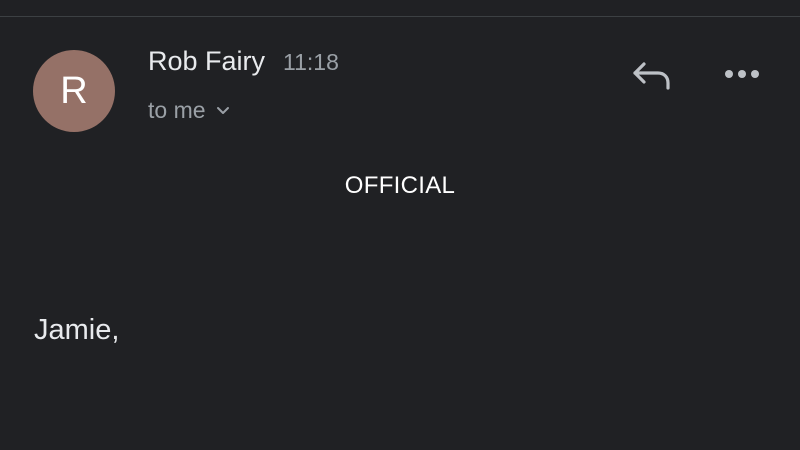 This screenshot has height=450, width=800. I want to click on recipient-label: to me, so click(177, 110).